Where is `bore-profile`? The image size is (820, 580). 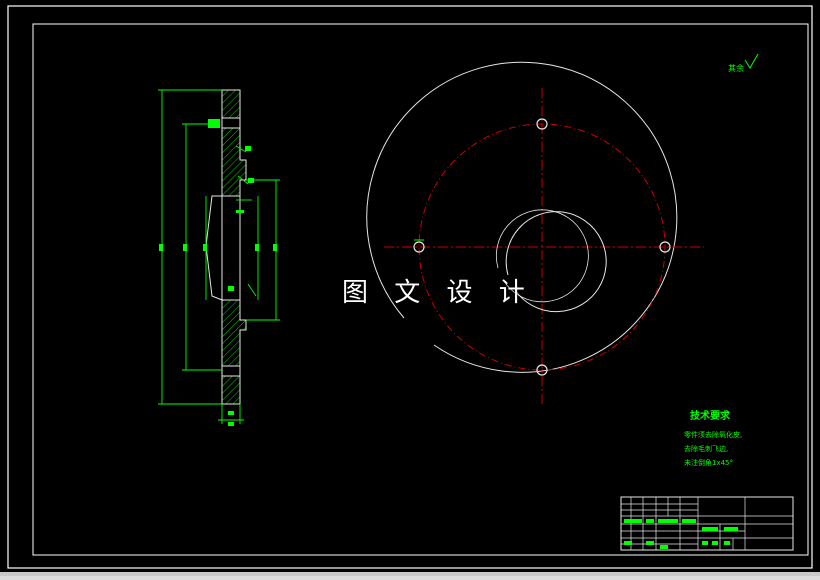
bore-profile is located at coordinates (214, 248).